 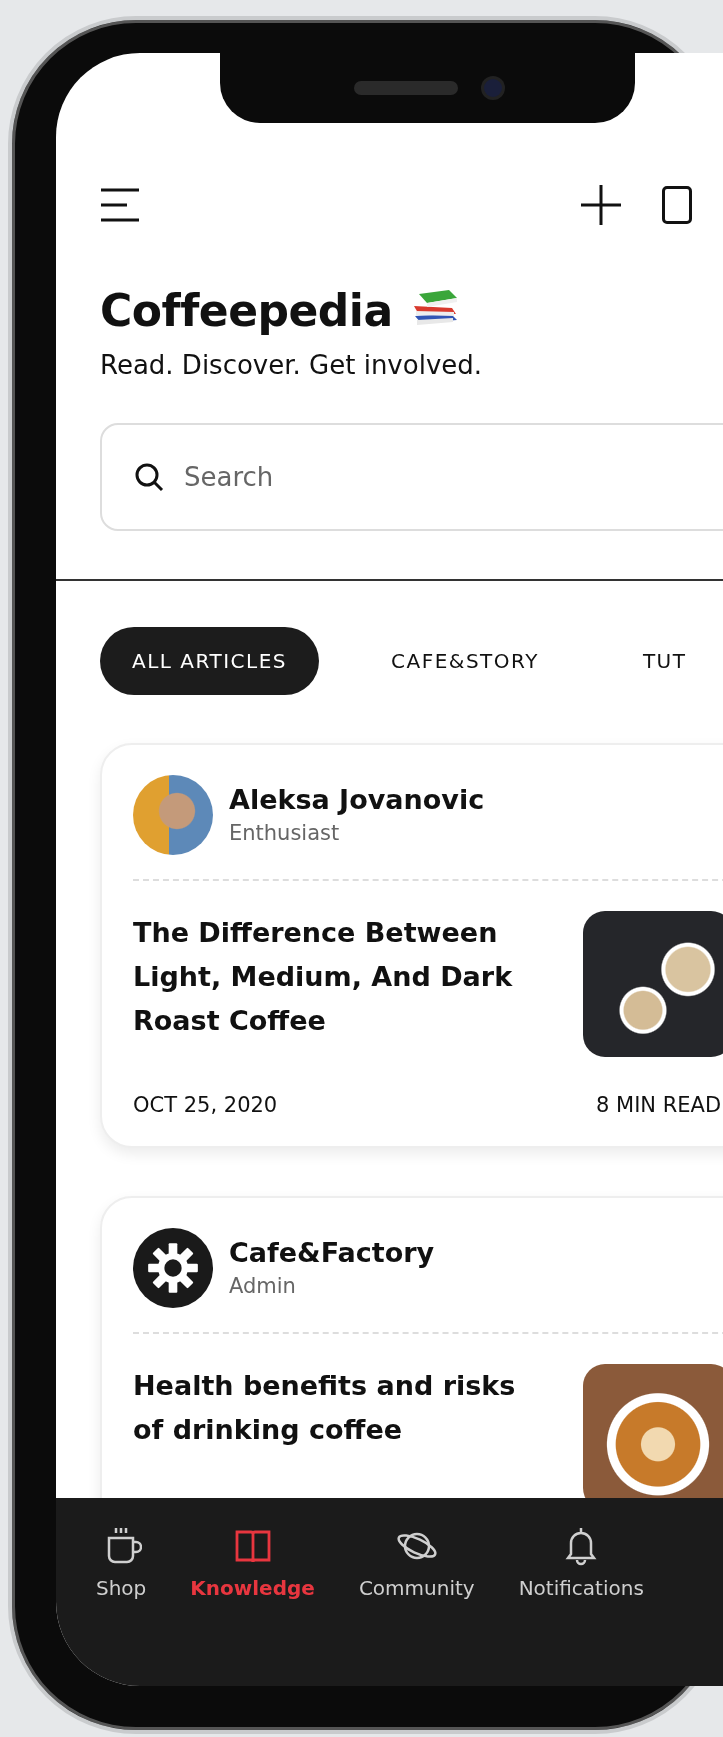 I want to click on nav-tab: Knowledge, so click(x=252, y=1562).